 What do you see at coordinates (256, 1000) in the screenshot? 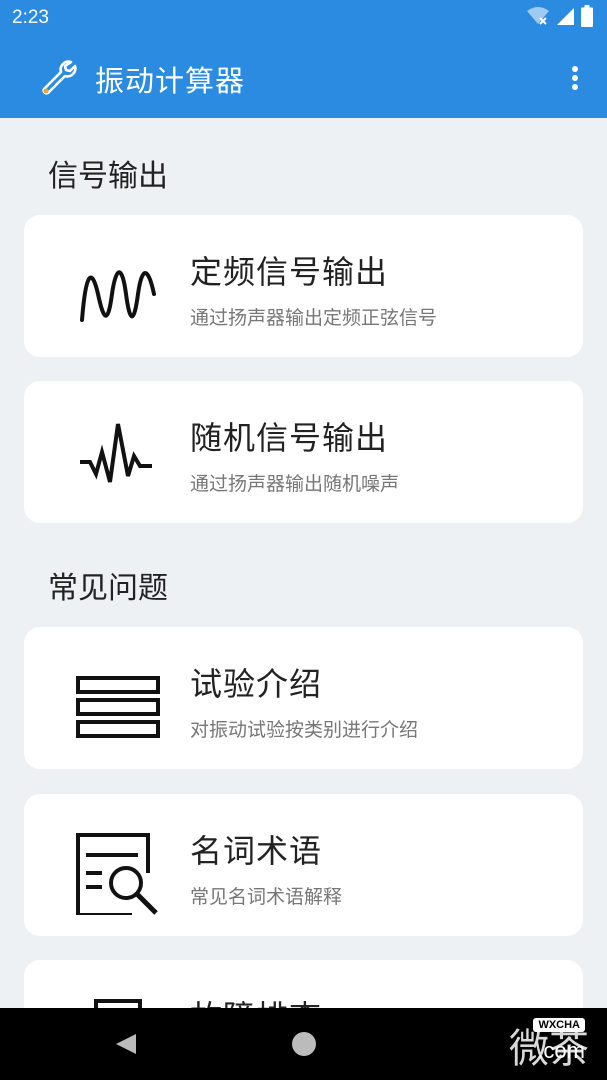
I see `card-title: 故障排查` at bounding box center [256, 1000].